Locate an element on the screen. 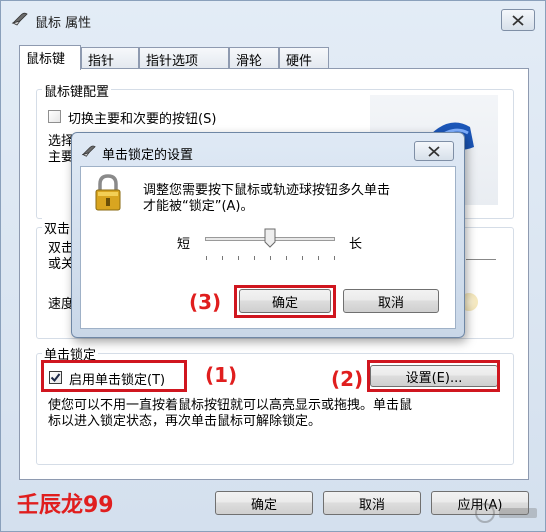 This screenshot has height=532, width=546. slider-short-label: 短 is located at coordinates (184, 244).